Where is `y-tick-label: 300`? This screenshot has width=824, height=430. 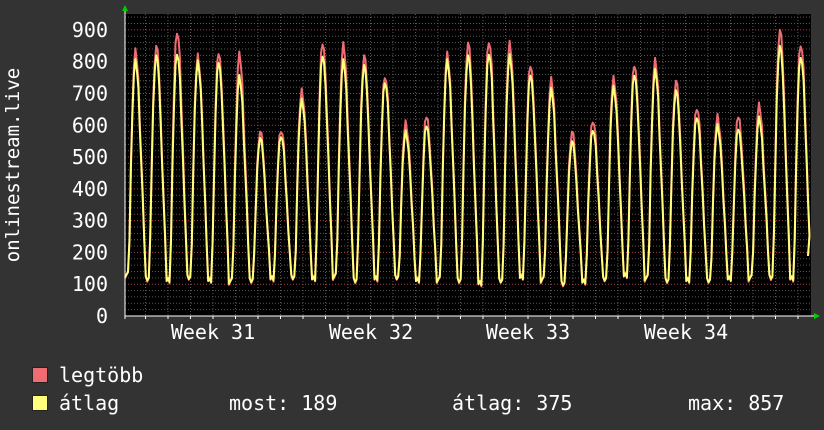 y-tick-label: 300 is located at coordinates (90, 221).